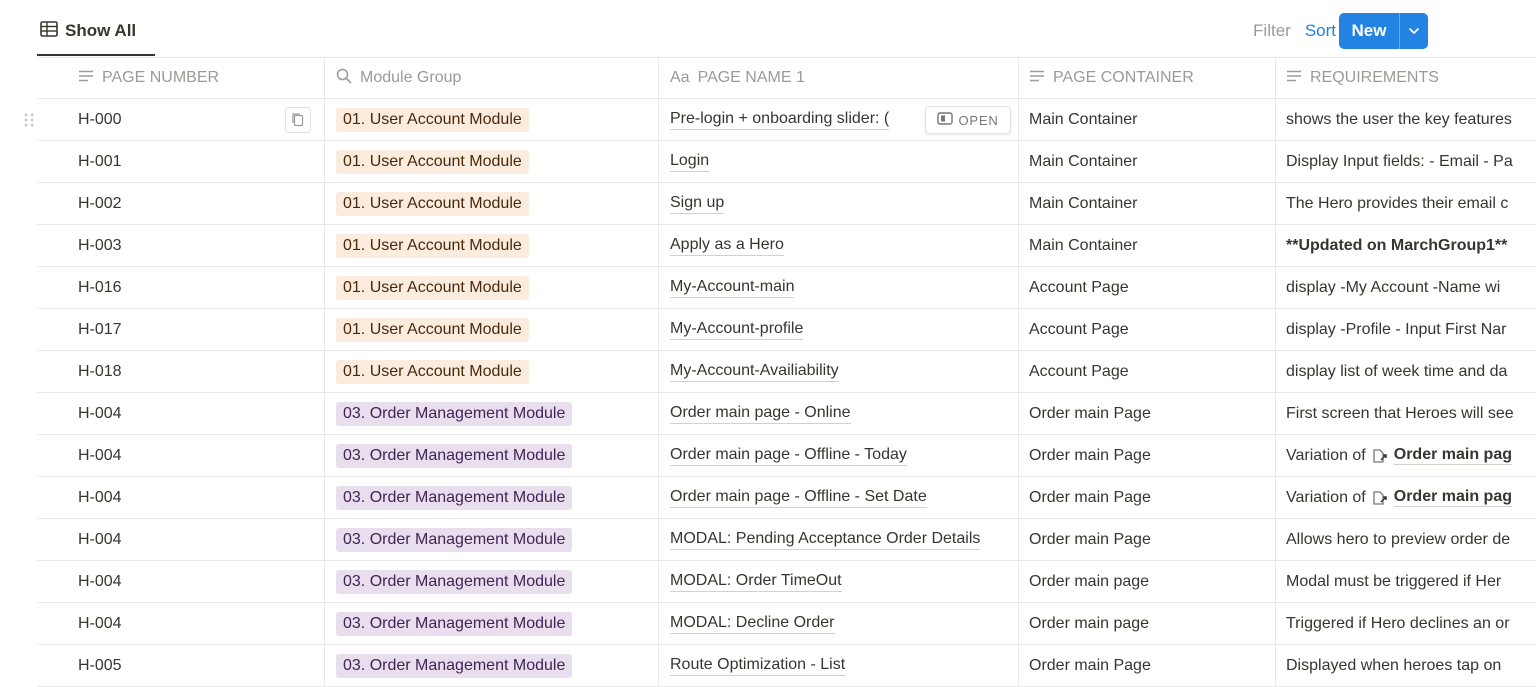 The width and height of the screenshot is (1536, 687). I want to click on requirements-cell: First screen that Heroes will see, so click(1405, 413).